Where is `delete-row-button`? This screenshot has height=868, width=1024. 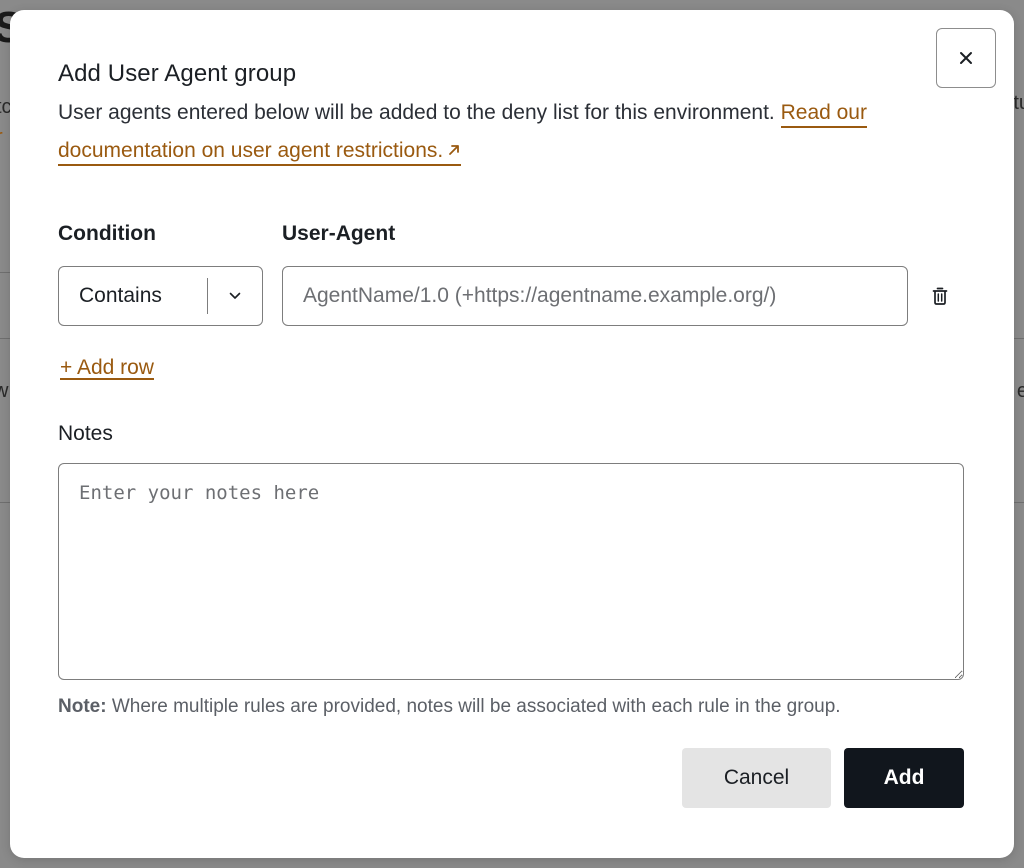
delete-row-button is located at coordinates (940, 296).